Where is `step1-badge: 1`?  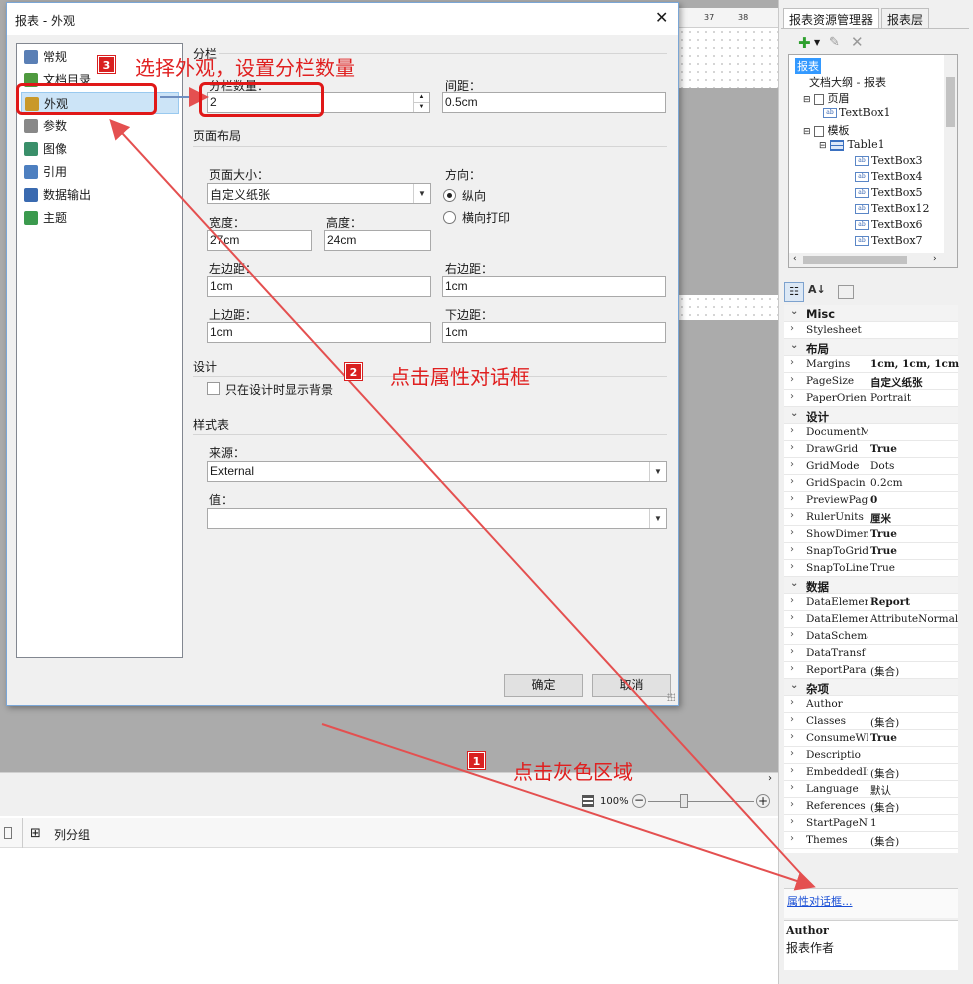
step1-badge: 1 is located at coordinates (476, 760).